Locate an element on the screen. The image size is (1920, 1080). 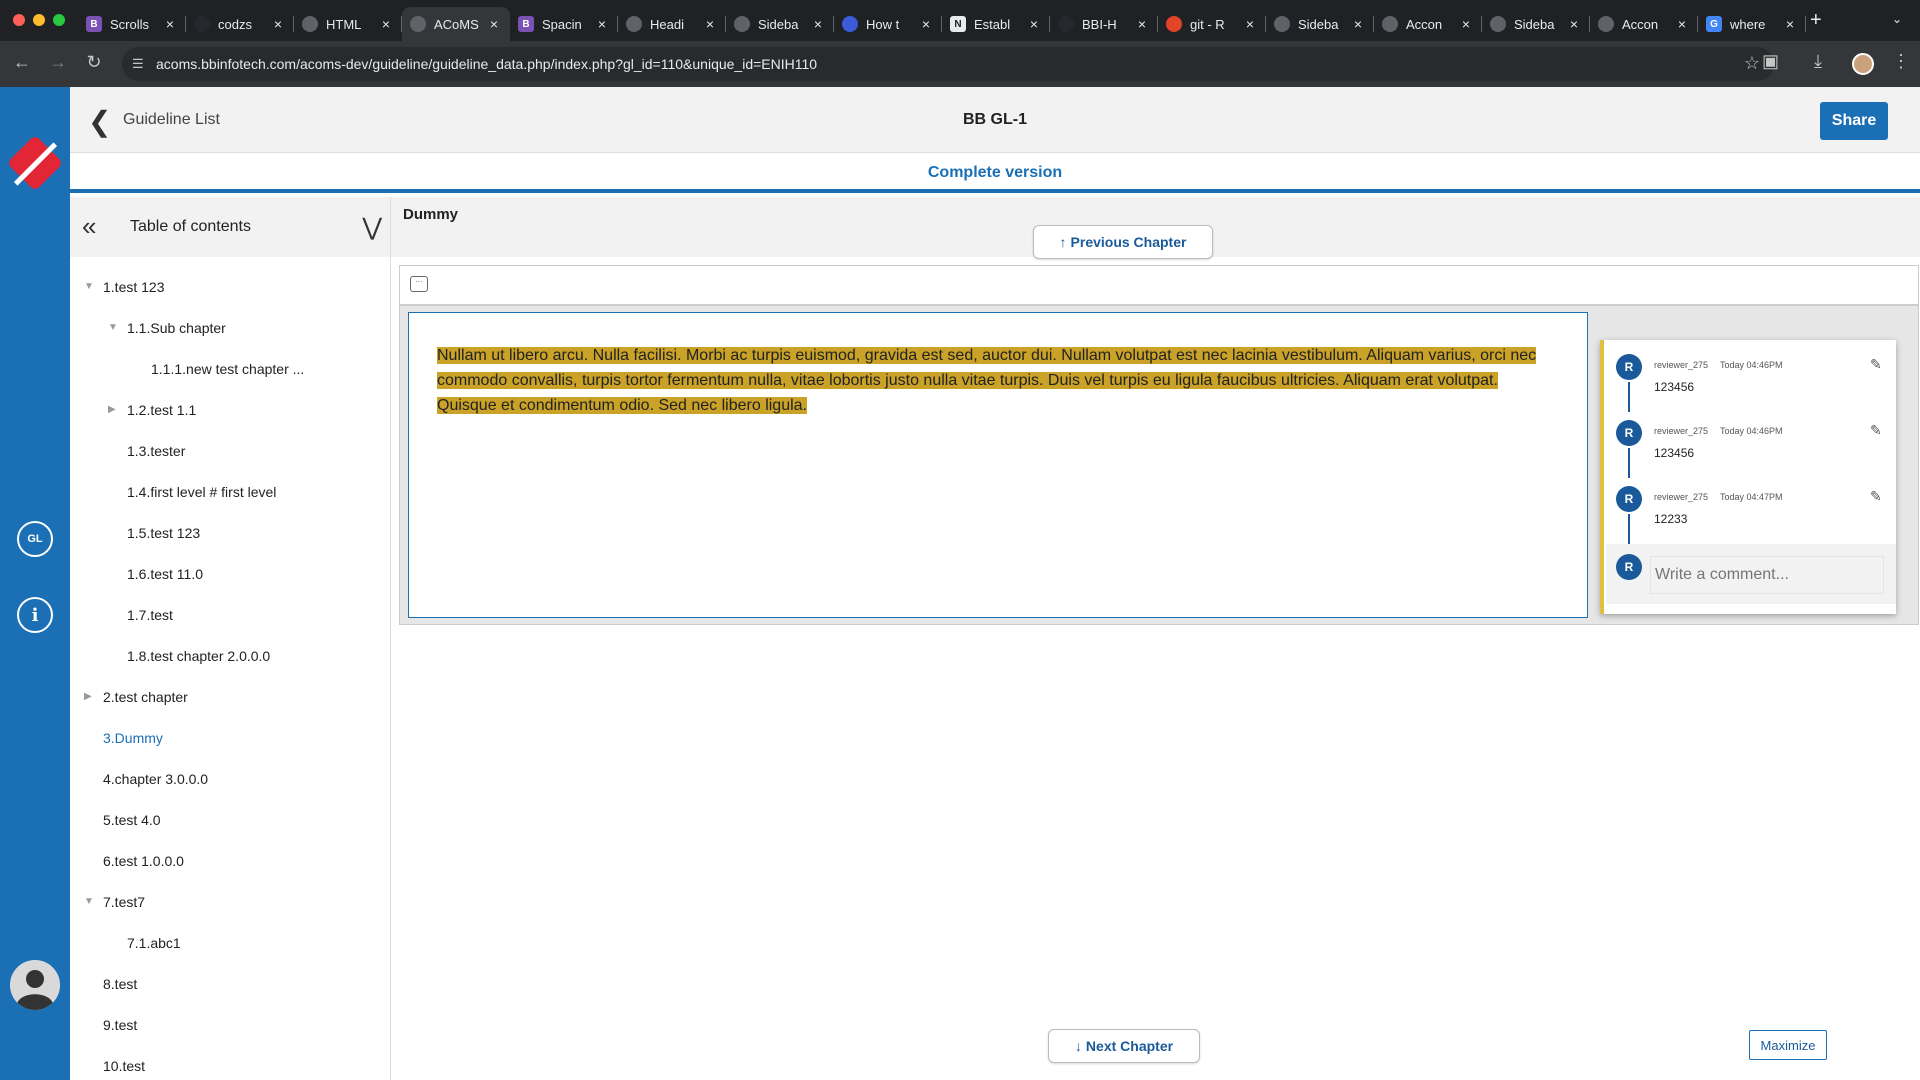
previous-chapter-button: ↑ Previous Chapter is located at coordinates (1123, 242).